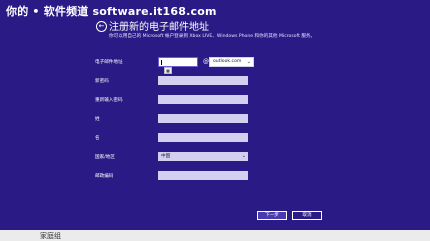  Describe the element at coordinates (105, 157) in the screenshot. I see `country-label: 国家/地区` at that location.